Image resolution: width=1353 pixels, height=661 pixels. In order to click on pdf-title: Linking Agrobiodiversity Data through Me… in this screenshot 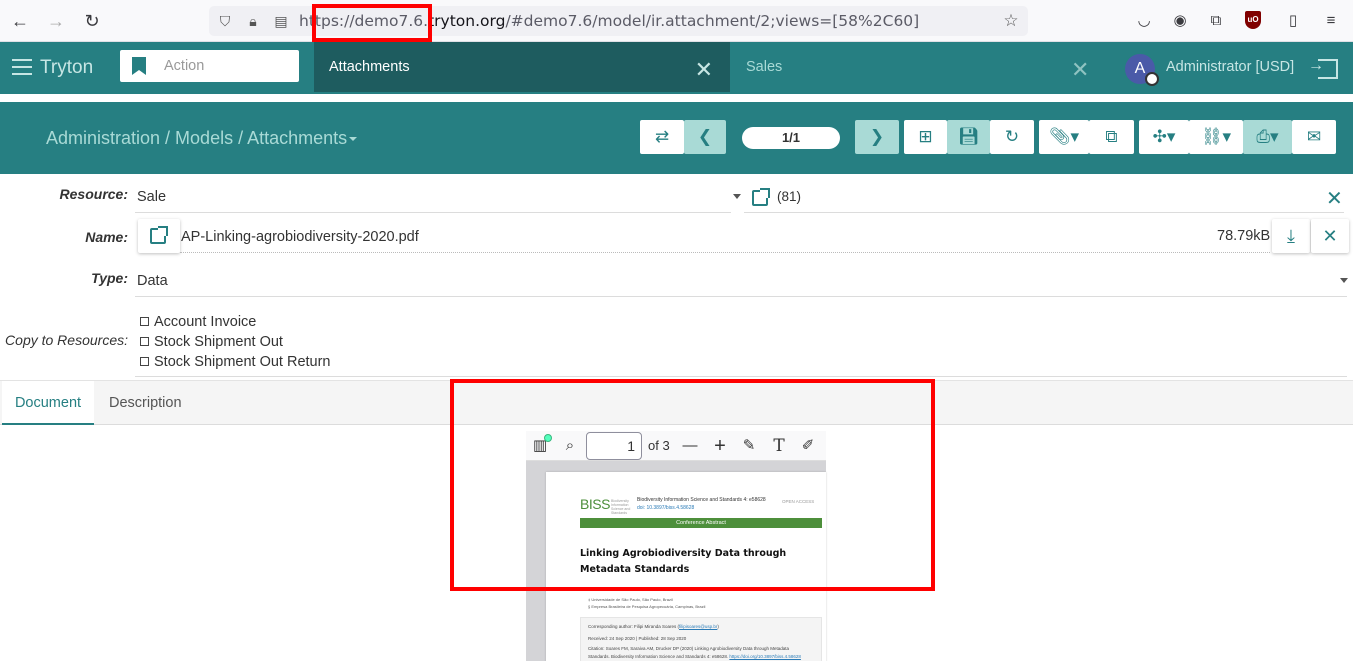, I will do `click(683, 561)`.